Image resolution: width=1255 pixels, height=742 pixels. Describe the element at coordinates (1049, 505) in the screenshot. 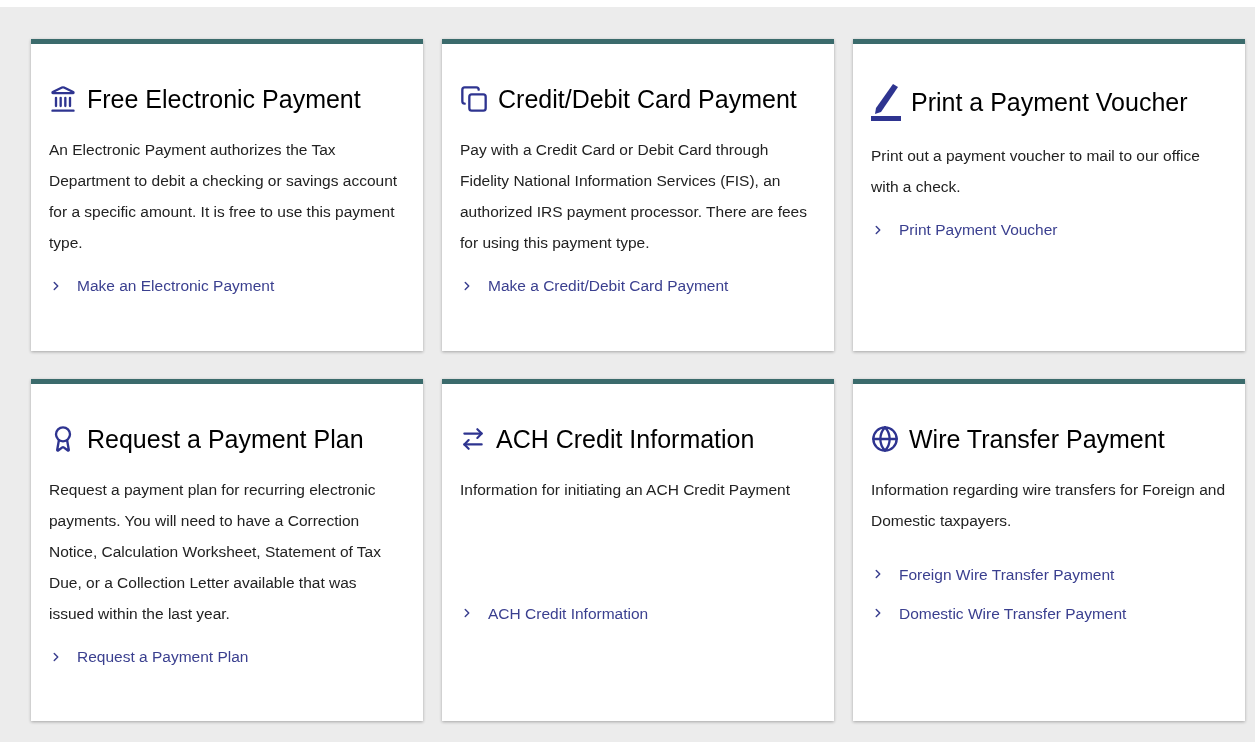

I see `card-description: Information regarding wire transfers for Foreign and Domestic taxpayers.` at that location.